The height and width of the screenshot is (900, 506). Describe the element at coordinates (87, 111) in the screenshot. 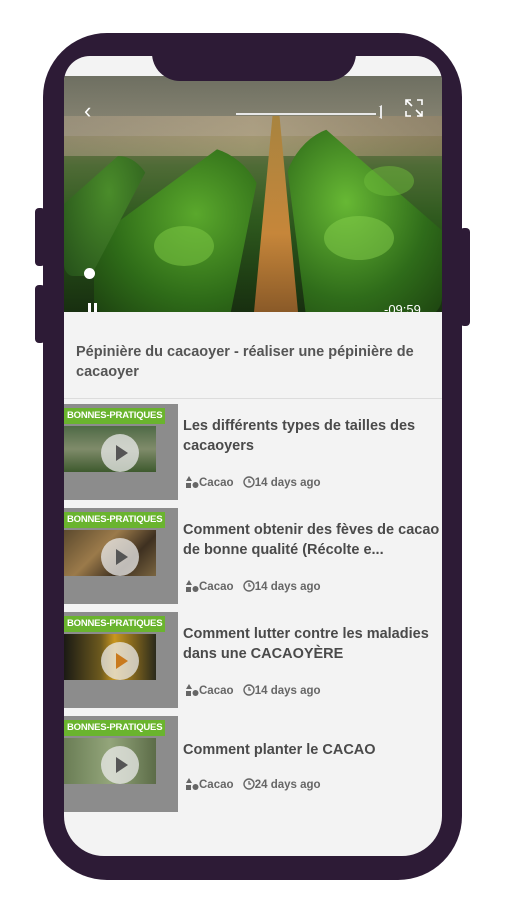

I see `back-arrow-icon: ‹` at that location.